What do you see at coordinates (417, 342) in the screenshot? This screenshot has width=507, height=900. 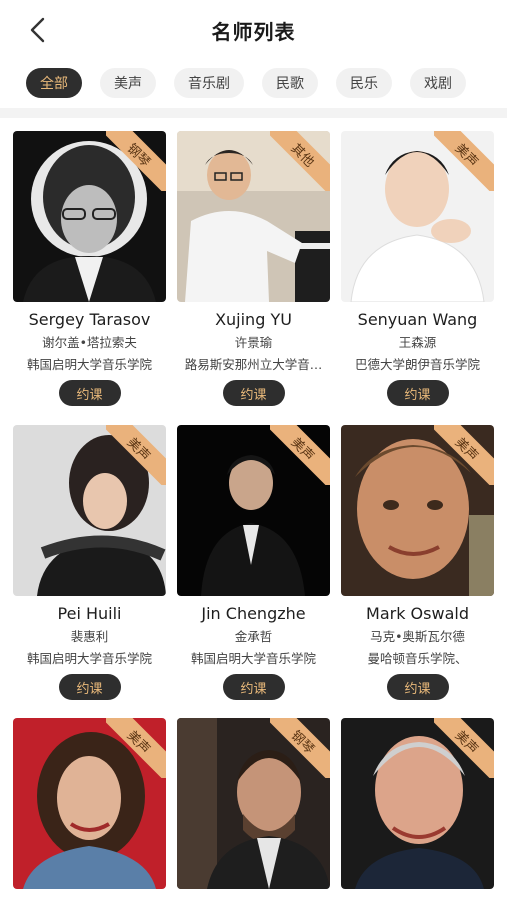 I see `teacher-cn-name: 王森源` at bounding box center [417, 342].